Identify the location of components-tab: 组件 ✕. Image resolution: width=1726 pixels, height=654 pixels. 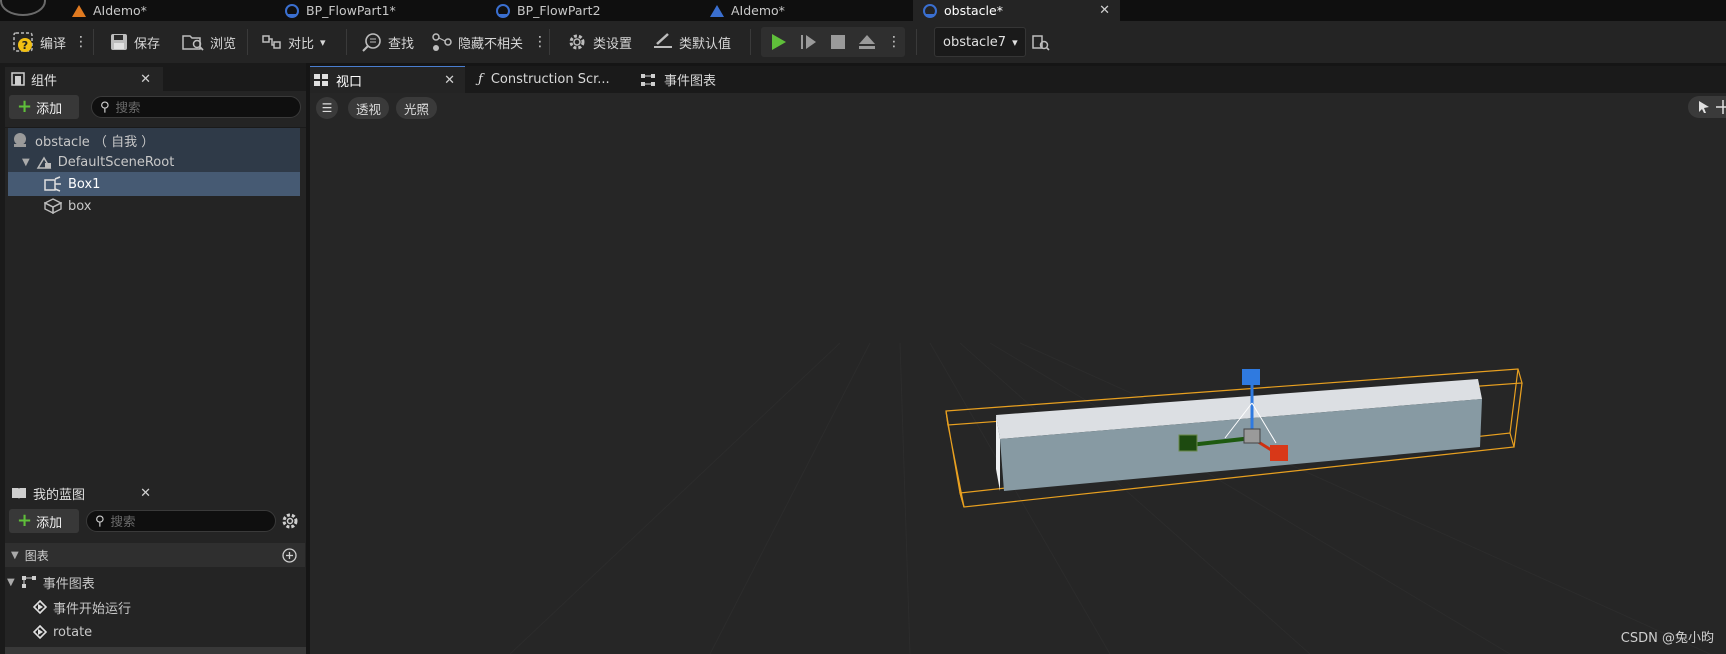
(84, 79).